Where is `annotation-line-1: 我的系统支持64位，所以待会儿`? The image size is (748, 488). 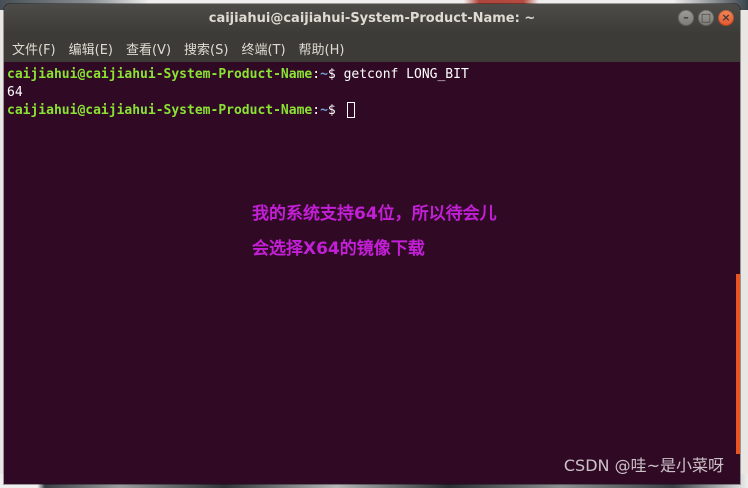 annotation-line-1: 我的系统支持64位，所以待会儿 is located at coordinates (374, 214).